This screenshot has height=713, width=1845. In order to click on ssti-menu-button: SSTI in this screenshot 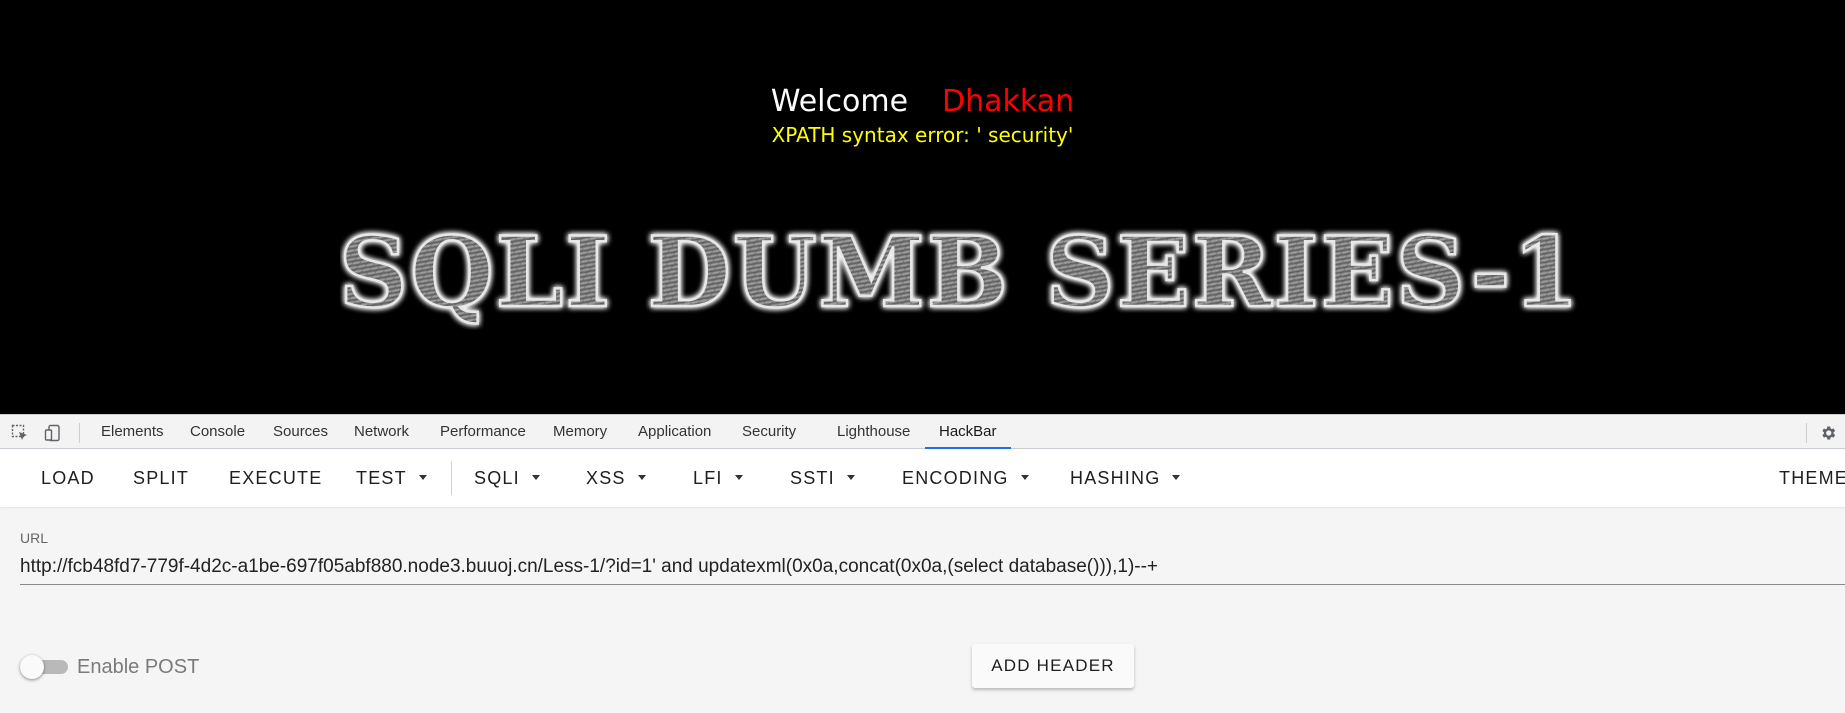, I will do `click(822, 478)`.